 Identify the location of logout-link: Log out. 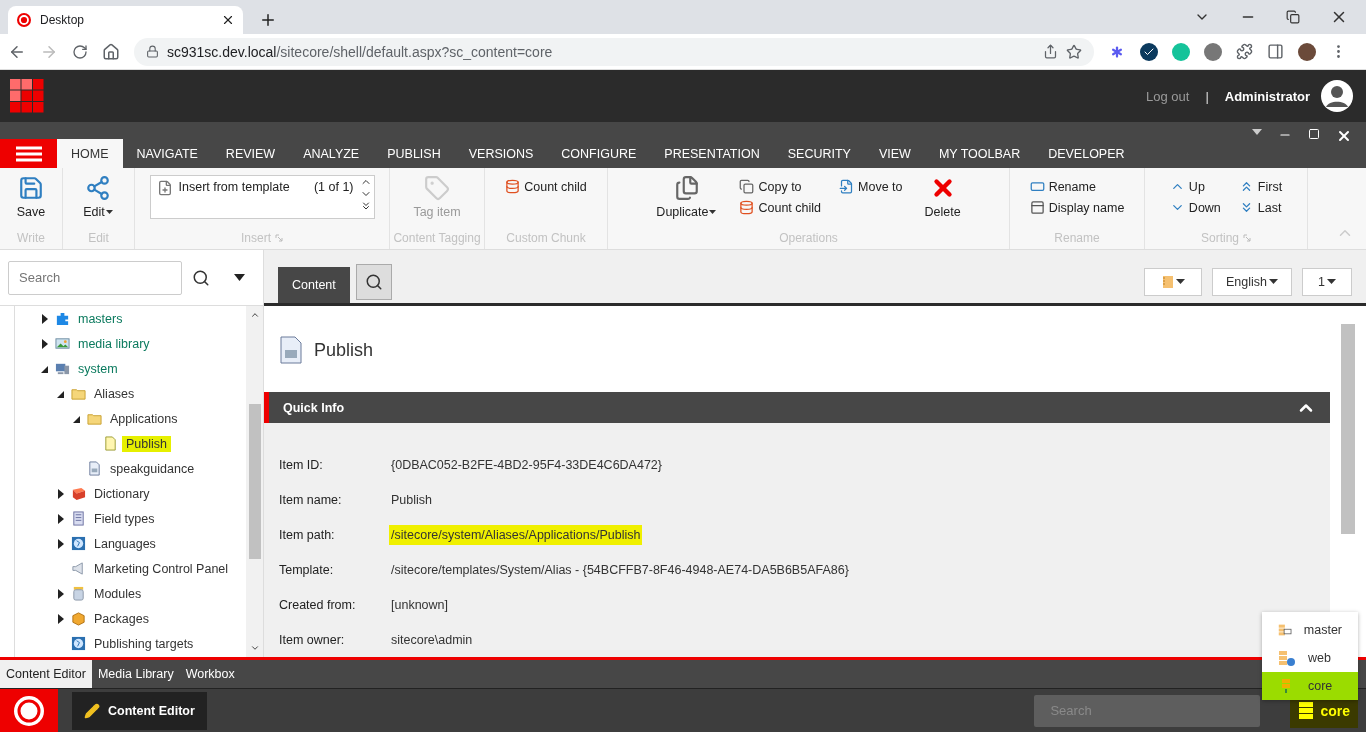
(1168, 96).